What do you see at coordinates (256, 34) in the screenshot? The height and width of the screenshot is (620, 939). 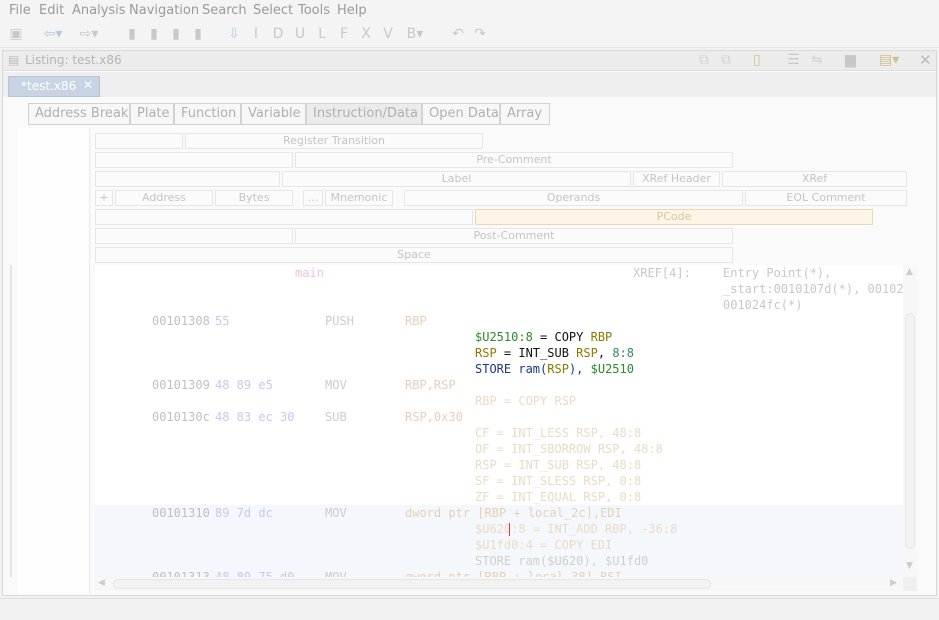 I see `nav-i-icon: I` at bounding box center [256, 34].